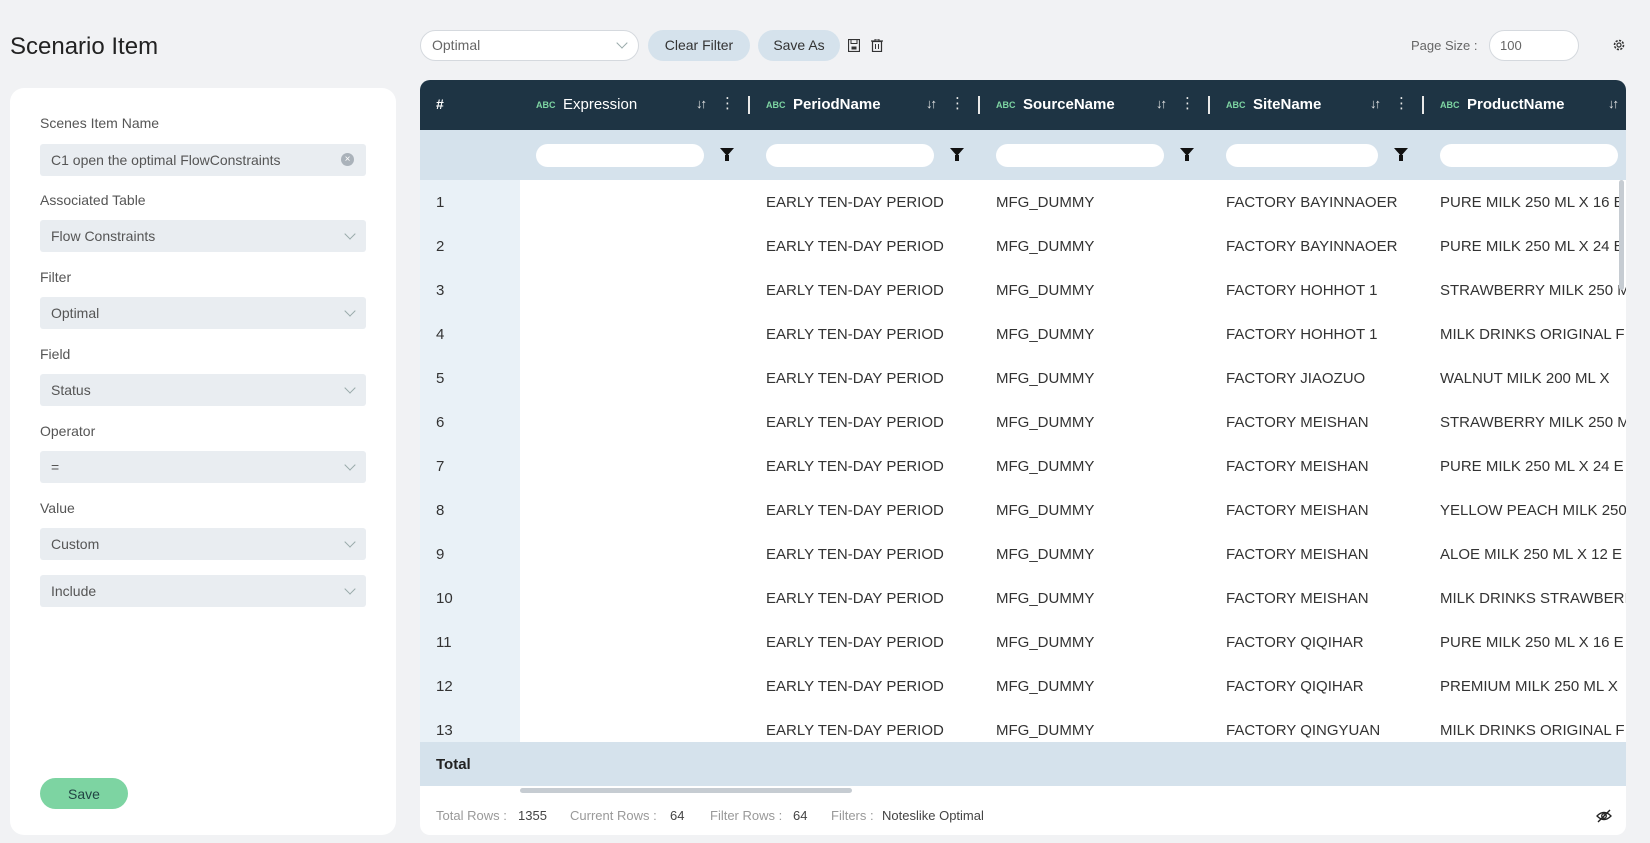 The width and height of the screenshot is (1650, 843). I want to click on field-value: Status, so click(71, 390).